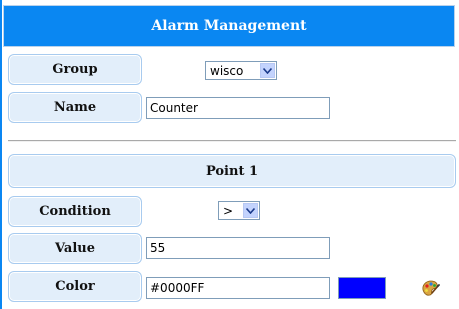  What do you see at coordinates (362, 288) in the screenshot?
I see `color-swatch` at bounding box center [362, 288].